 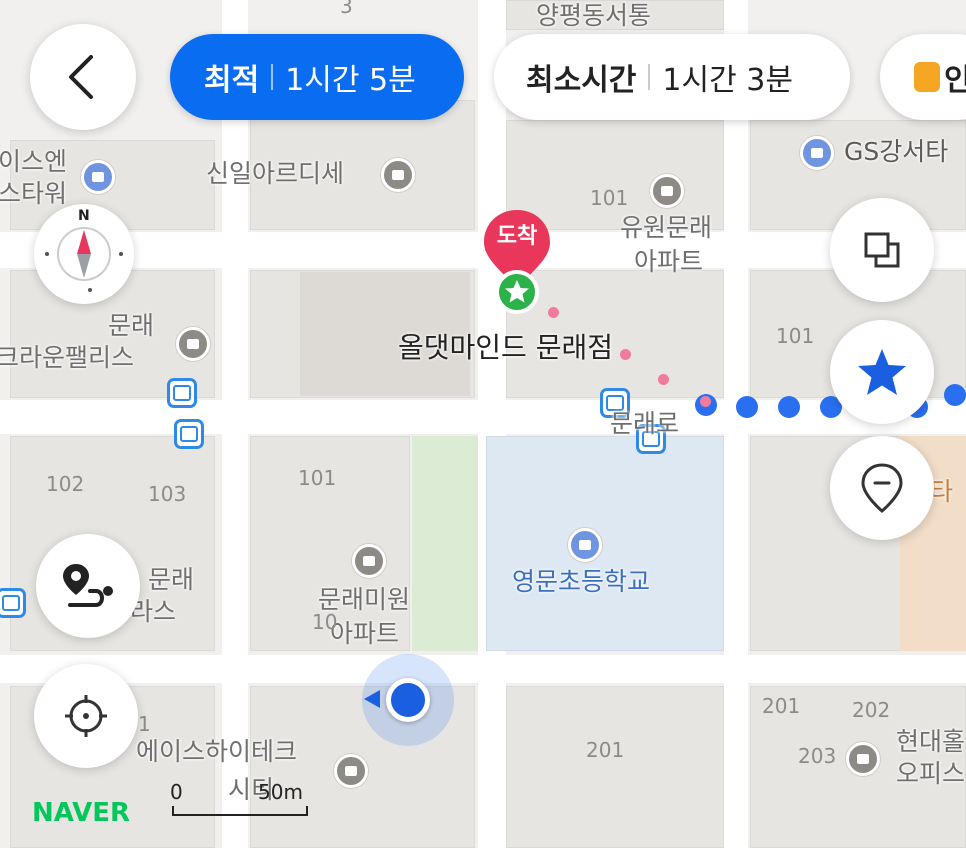 I want to click on train-icon, so click(x=927, y=77).